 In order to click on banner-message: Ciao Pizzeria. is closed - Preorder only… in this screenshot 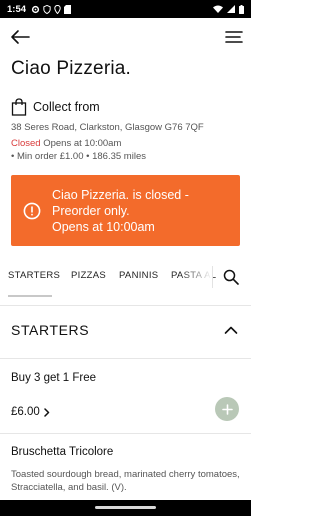, I will do `click(120, 211)`.